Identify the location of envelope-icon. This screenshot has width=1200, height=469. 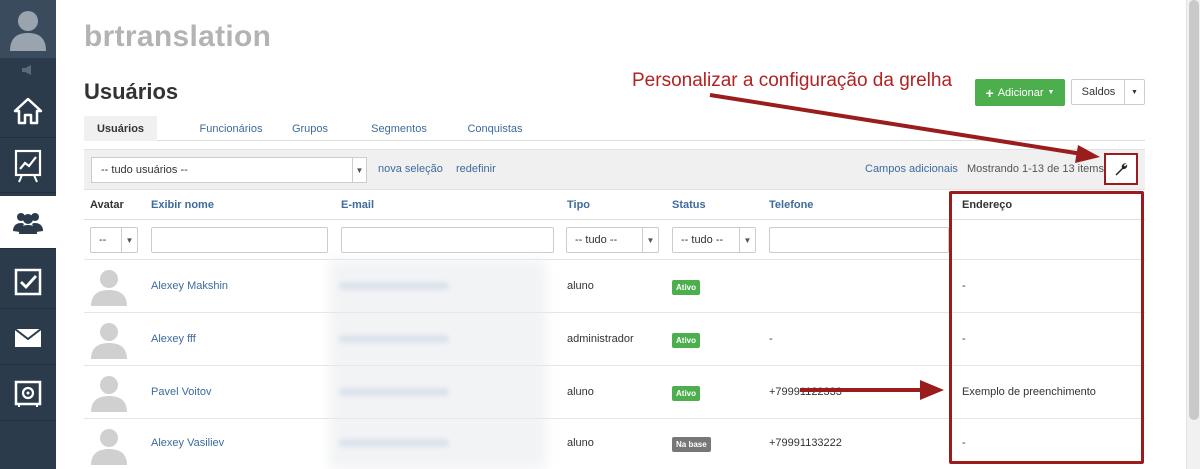
(28, 337).